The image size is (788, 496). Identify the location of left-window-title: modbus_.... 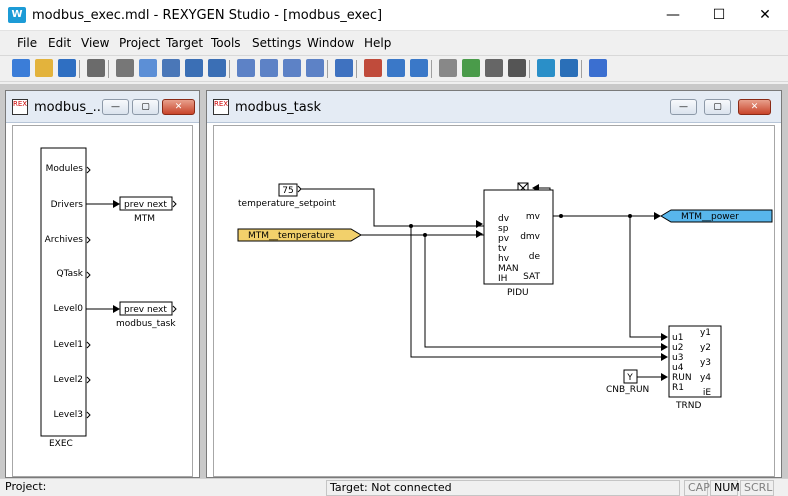
(70, 107).